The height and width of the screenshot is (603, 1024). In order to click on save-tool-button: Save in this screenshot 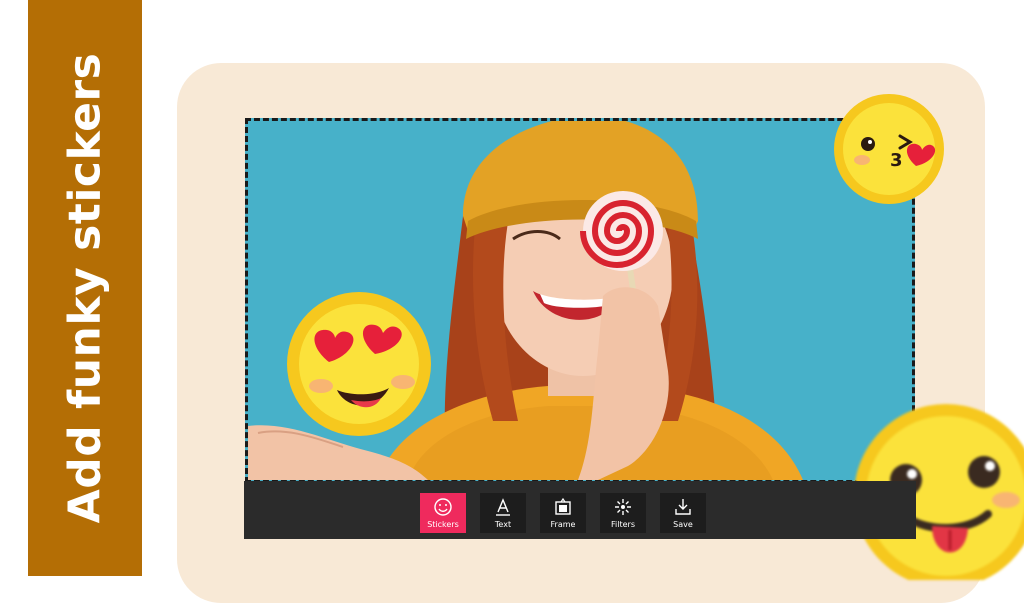, I will do `click(683, 513)`.